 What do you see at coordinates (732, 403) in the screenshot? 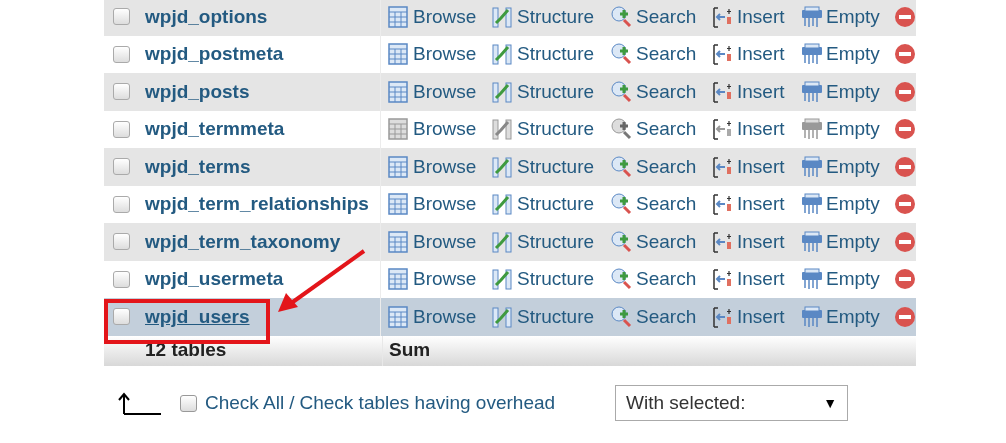
I see `with-selected-dropdown: With selected: ▼` at bounding box center [732, 403].